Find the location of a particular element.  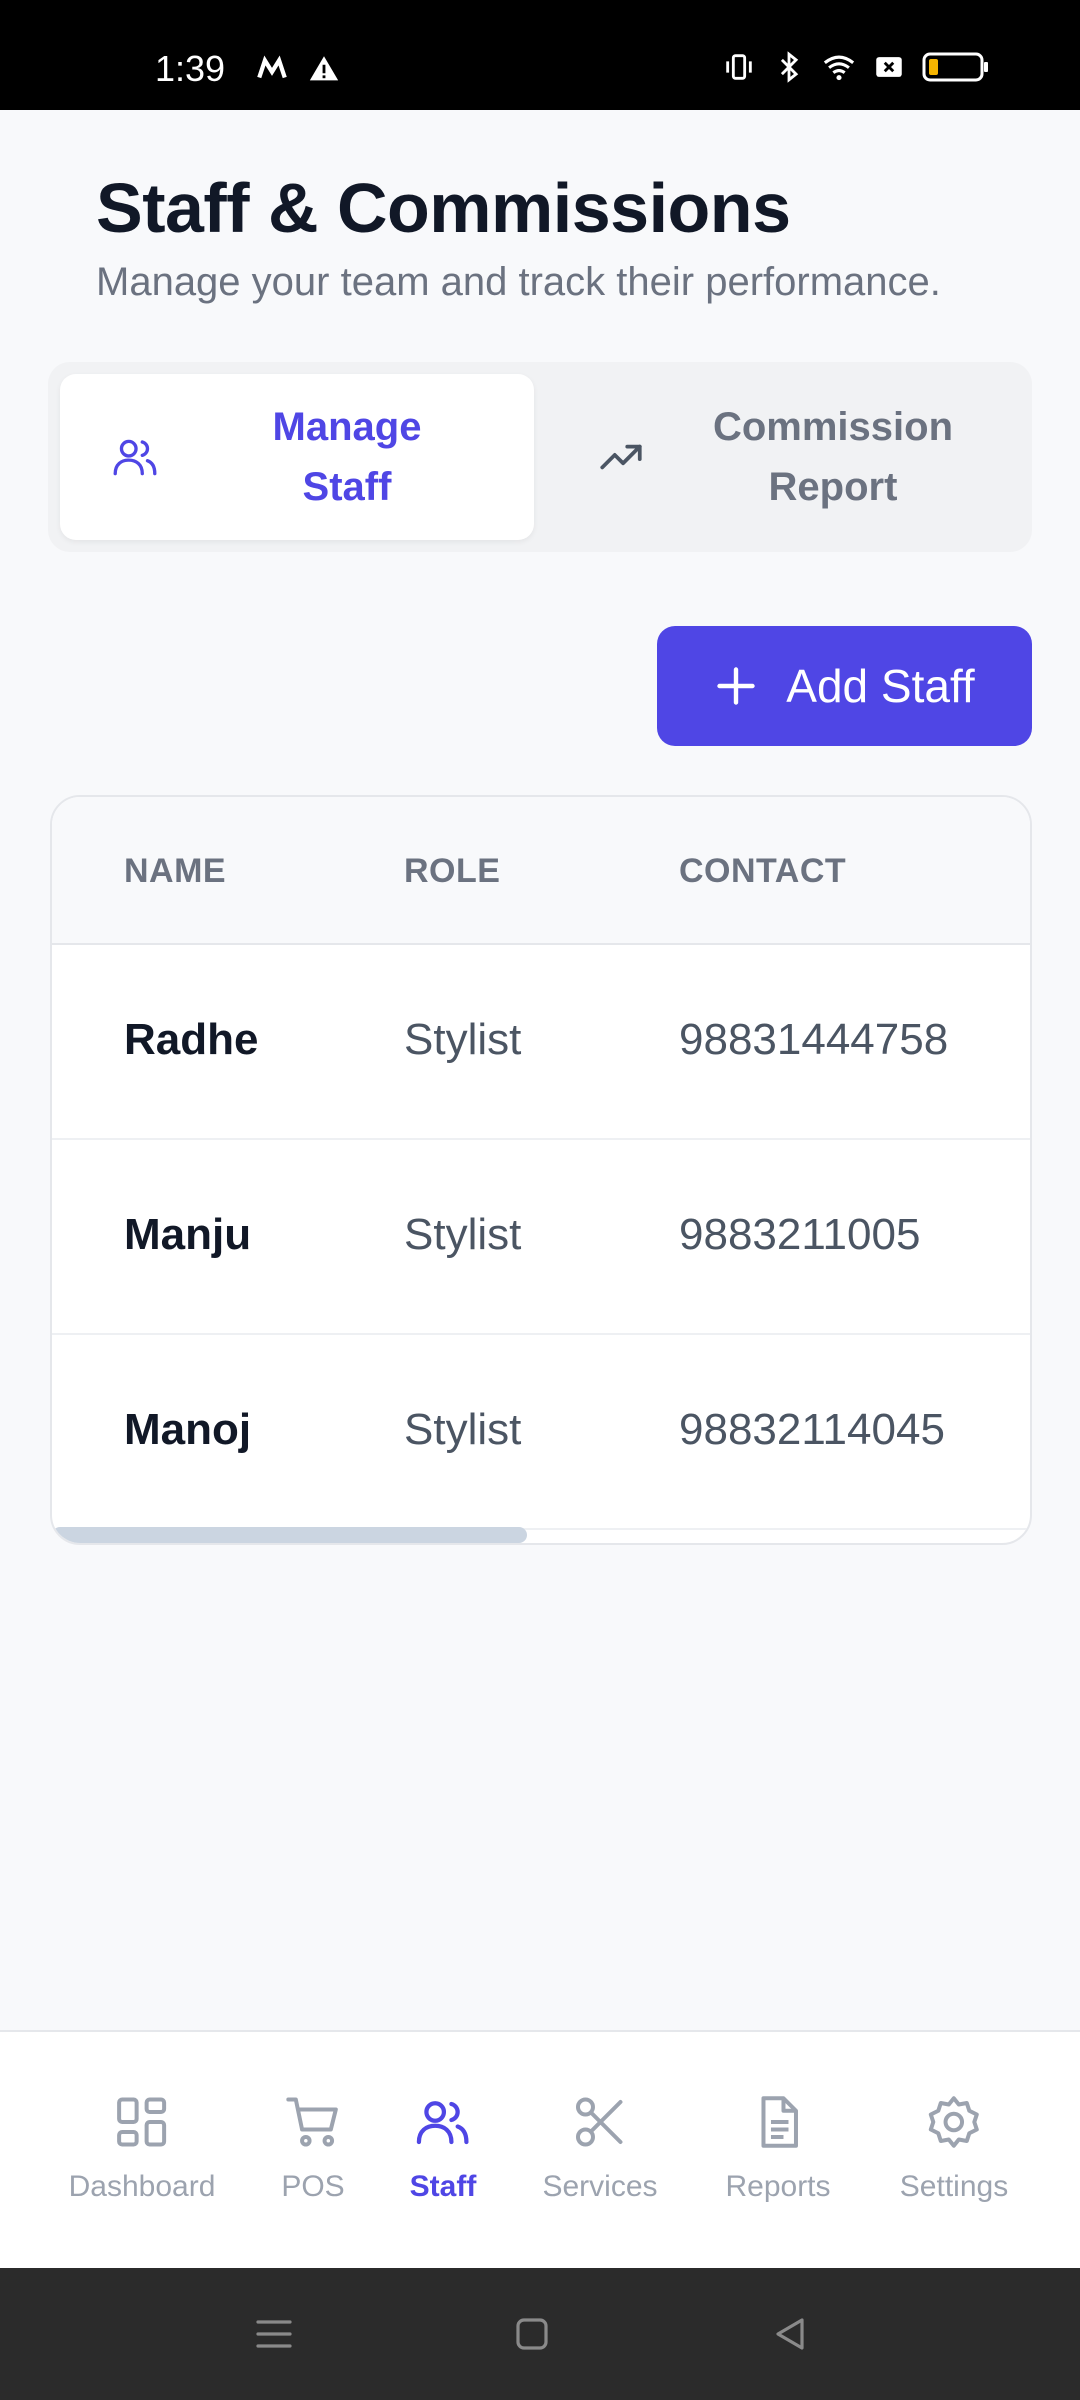

warning-icon is located at coordinates (324, 68).